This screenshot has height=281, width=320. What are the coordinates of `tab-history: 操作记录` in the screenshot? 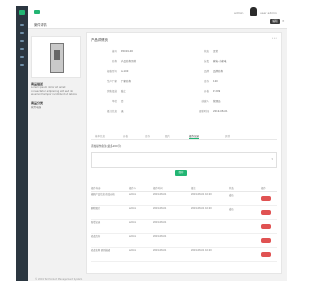 It's located at (194, 136).